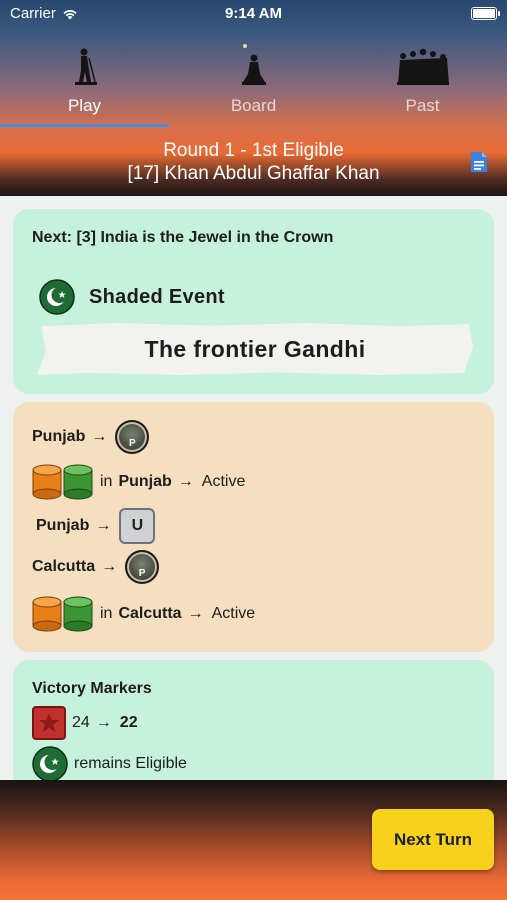  I want to click on event-name-banner: The frontier Gandhi, so click(255, 349).